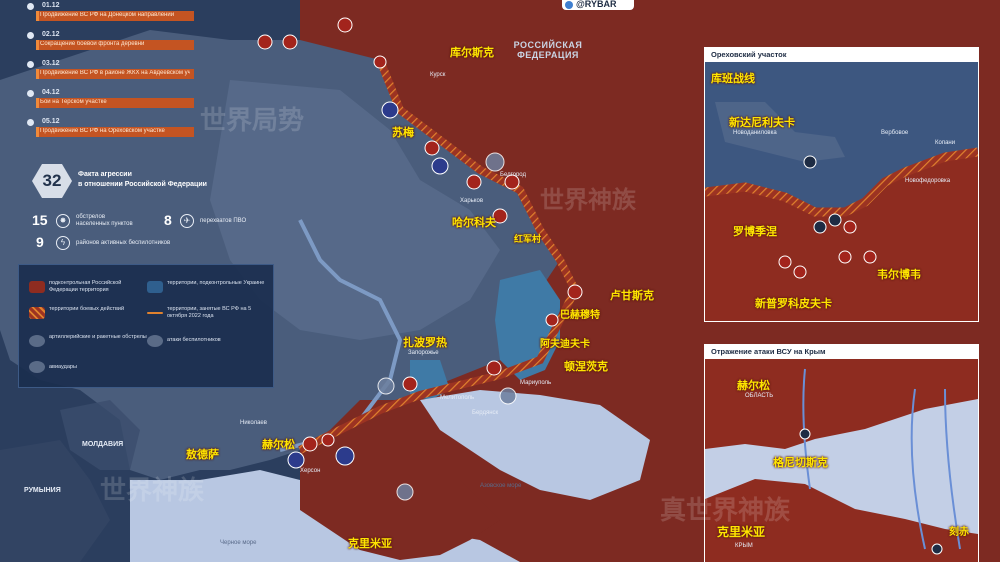 The width and height of the screenshot is (1000, 562). I want to click on channel-tag-label: @RYBAR, so click(596, 4).